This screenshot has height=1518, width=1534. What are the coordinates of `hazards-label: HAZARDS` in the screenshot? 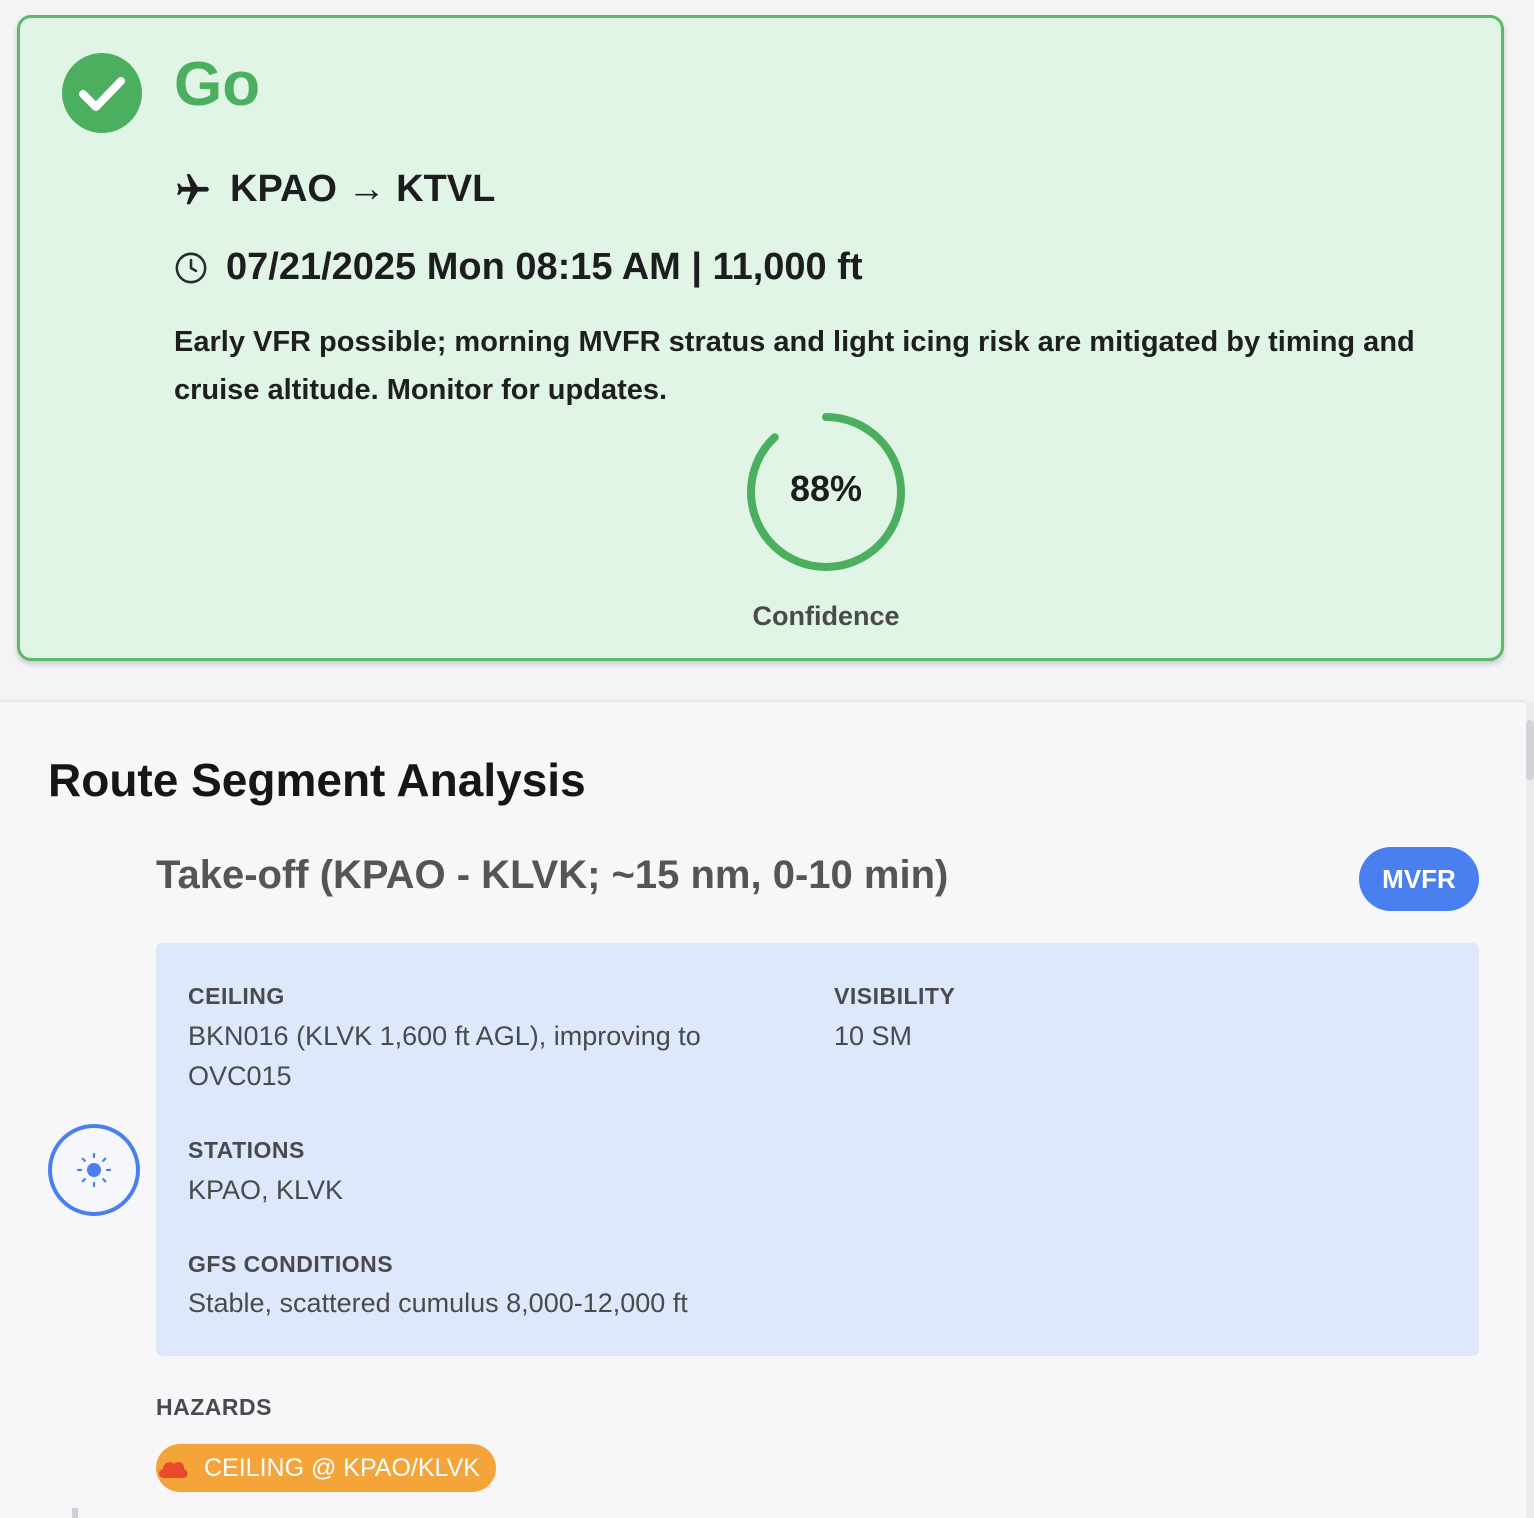 It's located at (214, 1407).